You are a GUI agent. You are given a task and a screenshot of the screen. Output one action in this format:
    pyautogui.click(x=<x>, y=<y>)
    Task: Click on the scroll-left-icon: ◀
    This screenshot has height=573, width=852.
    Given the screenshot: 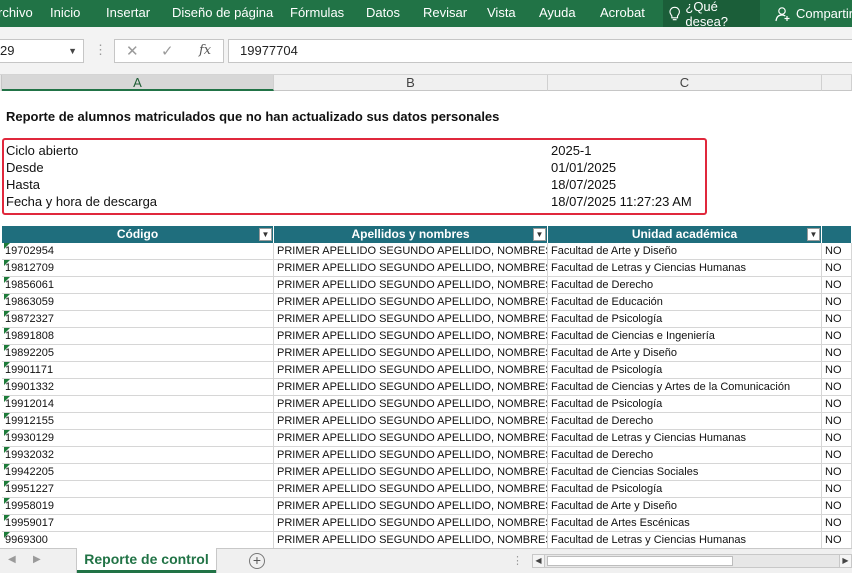 What is the action you would take?
    pyautogui.click(x=539, y=561)
    